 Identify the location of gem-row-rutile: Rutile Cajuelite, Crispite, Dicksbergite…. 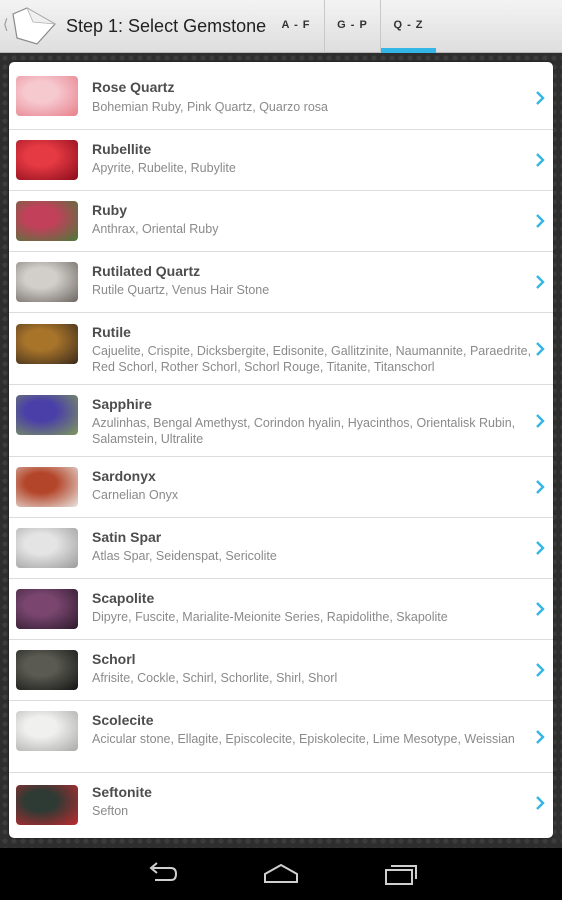
(281, 349).